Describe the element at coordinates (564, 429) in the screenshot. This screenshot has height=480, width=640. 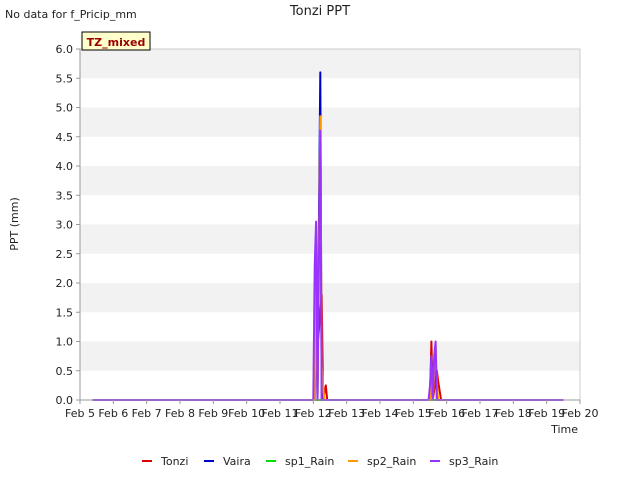
I see `x-axis-label: Time` at that location.